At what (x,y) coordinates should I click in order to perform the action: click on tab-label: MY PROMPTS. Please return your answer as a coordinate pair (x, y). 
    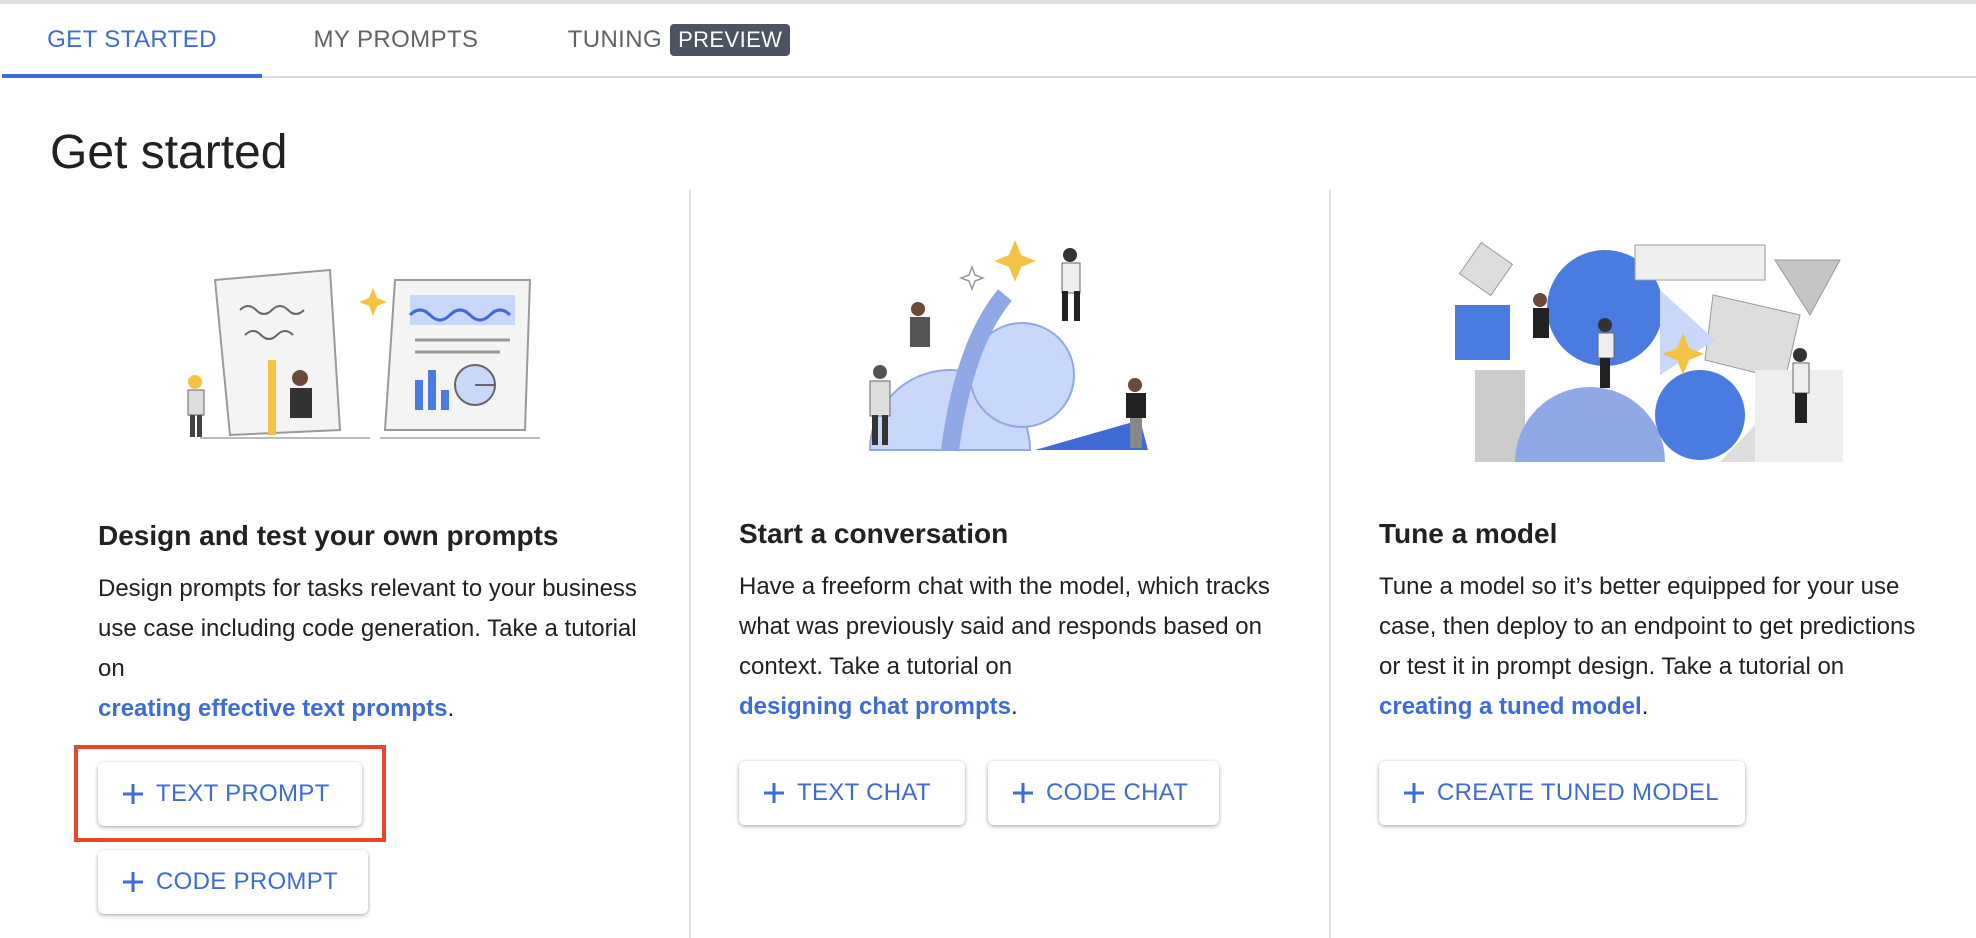
    Looking at the image, I should click on (396, 39).